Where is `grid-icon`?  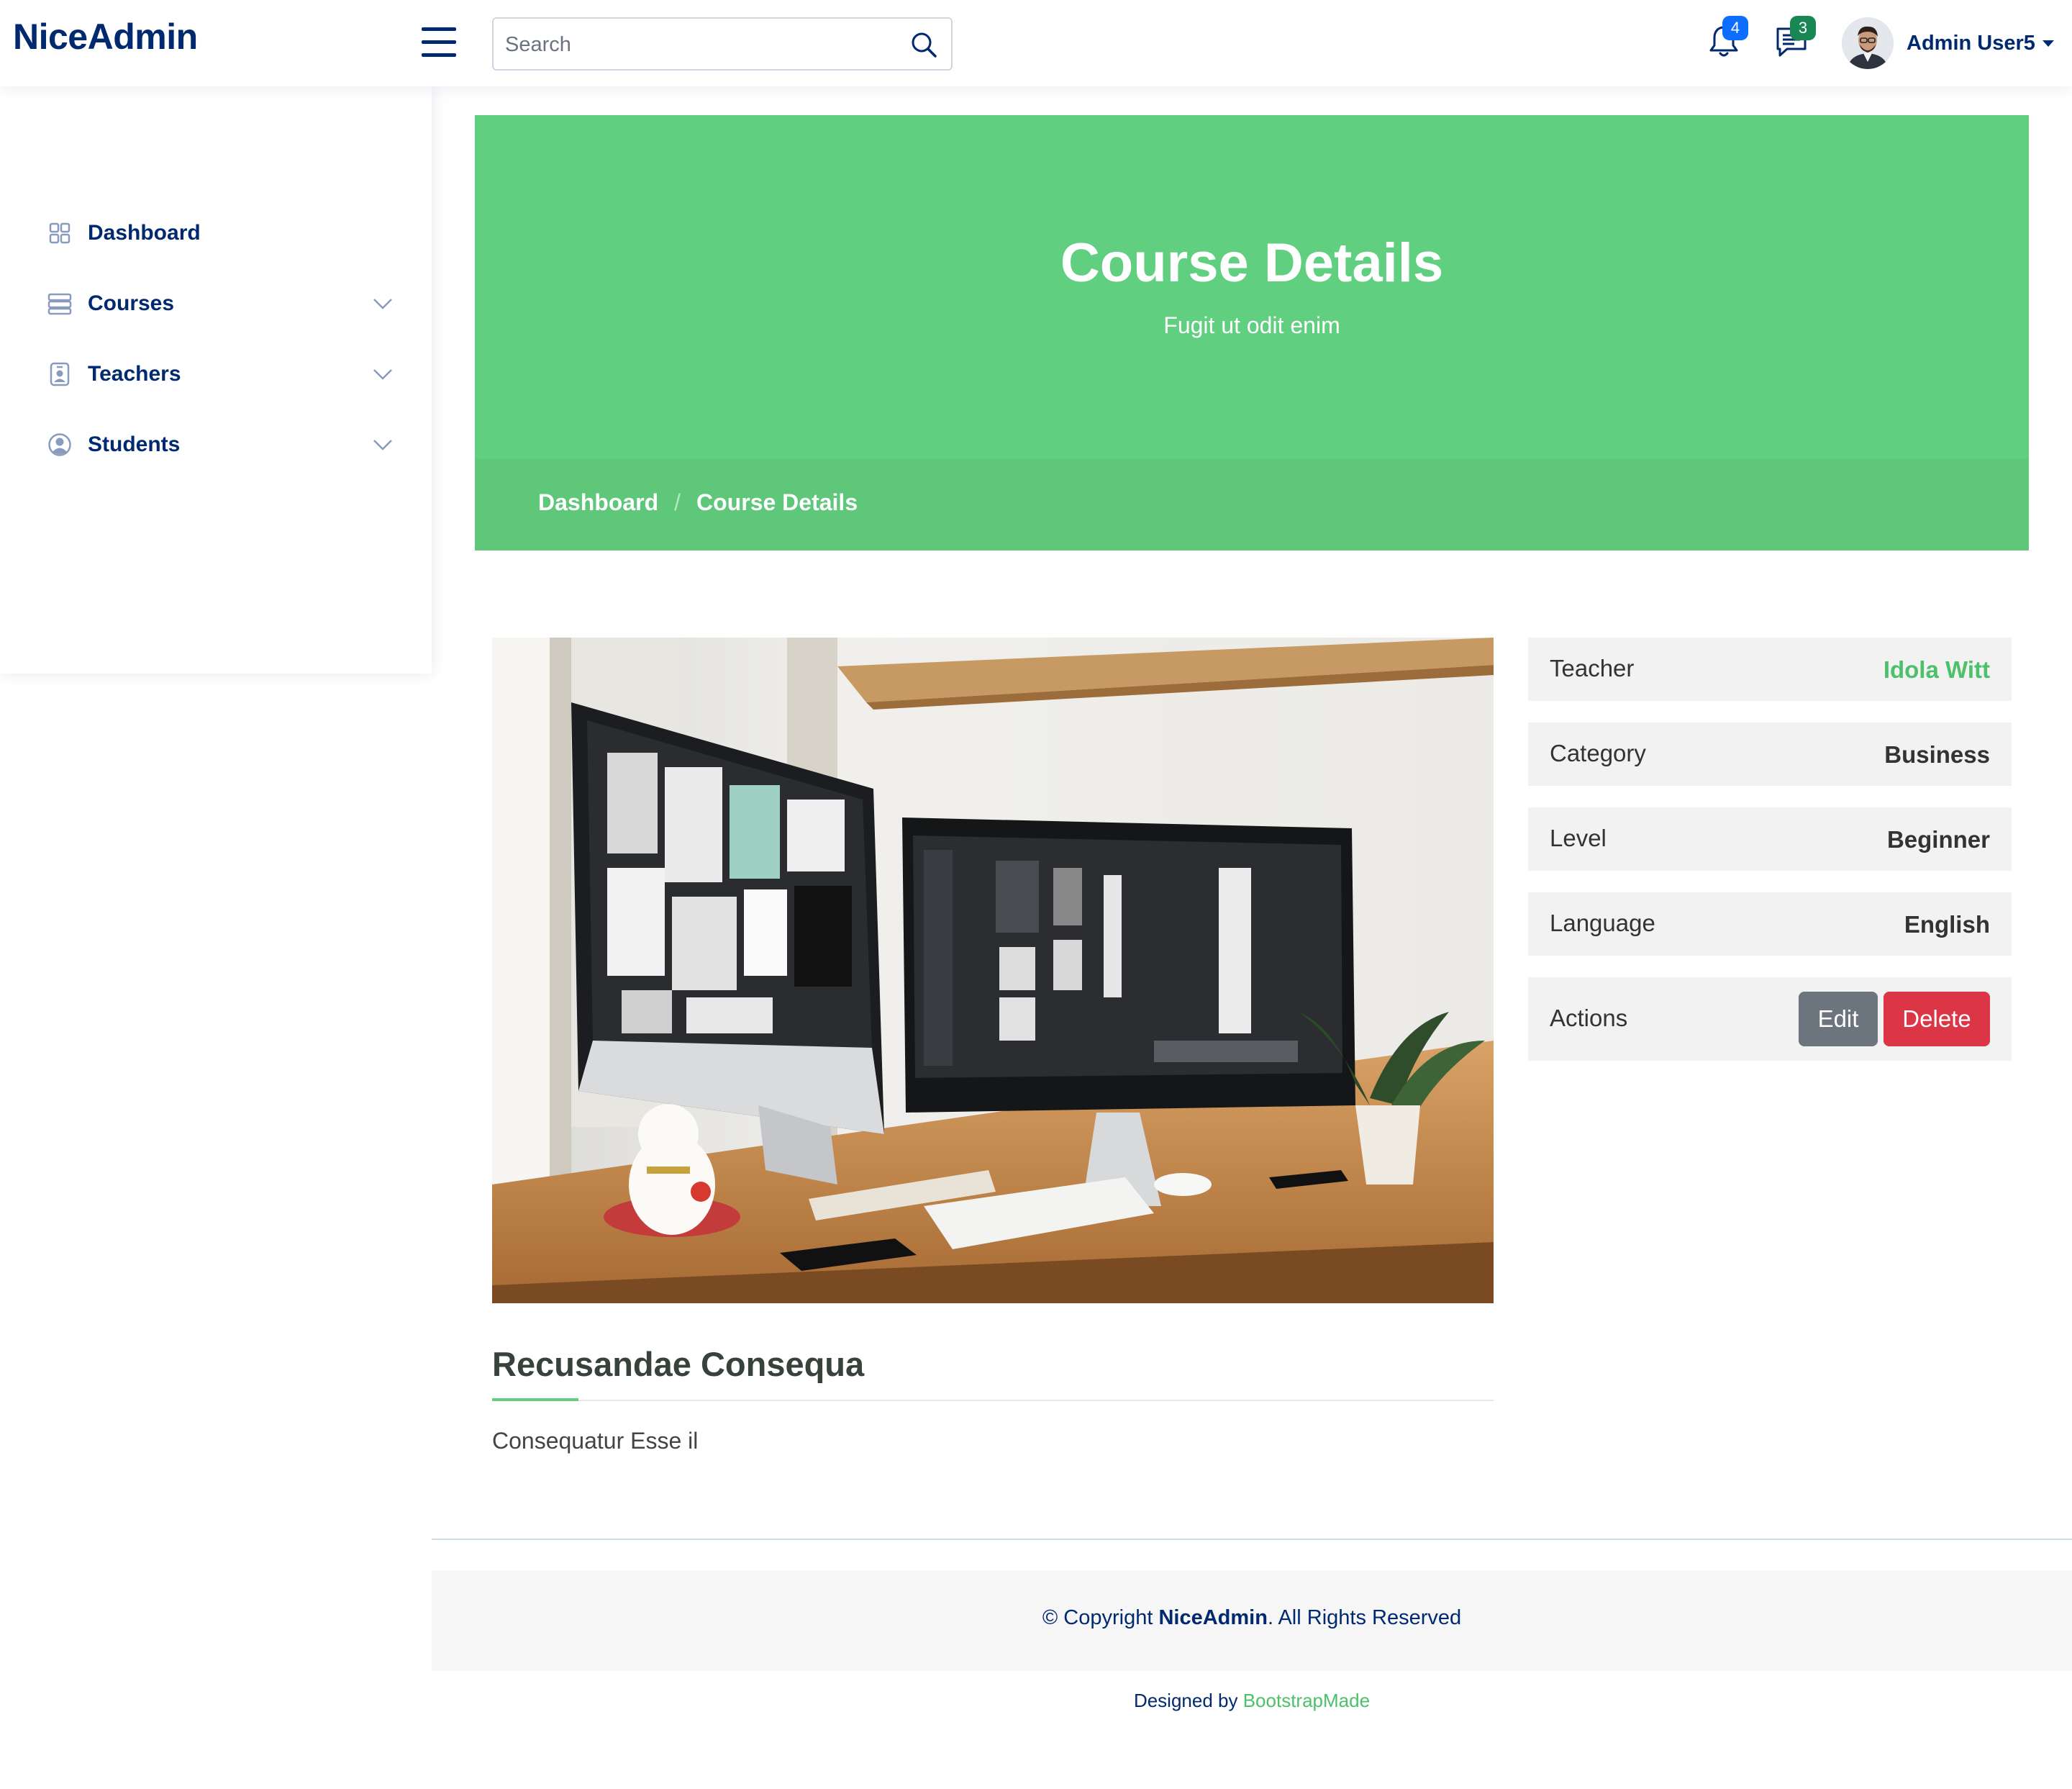 grid-icon is located at coordinates (60, 233).